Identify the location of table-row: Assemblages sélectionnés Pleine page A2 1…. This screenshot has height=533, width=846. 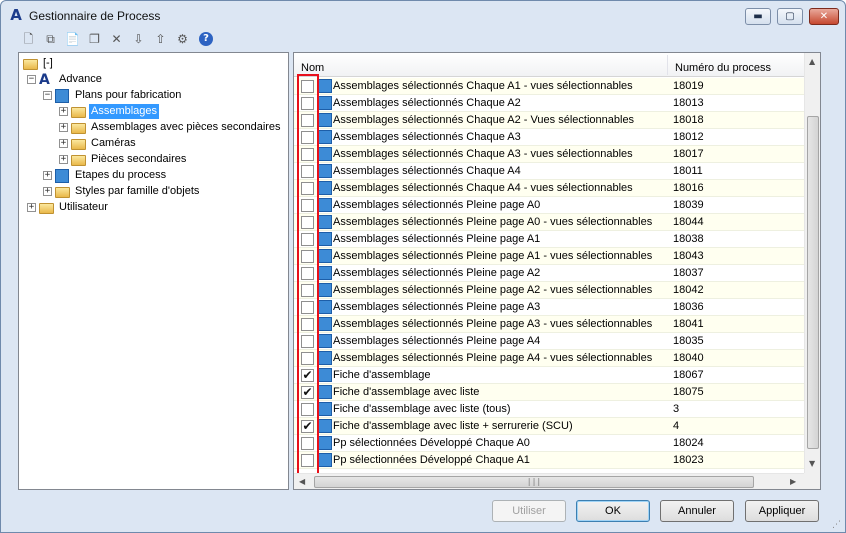
(549, 273).